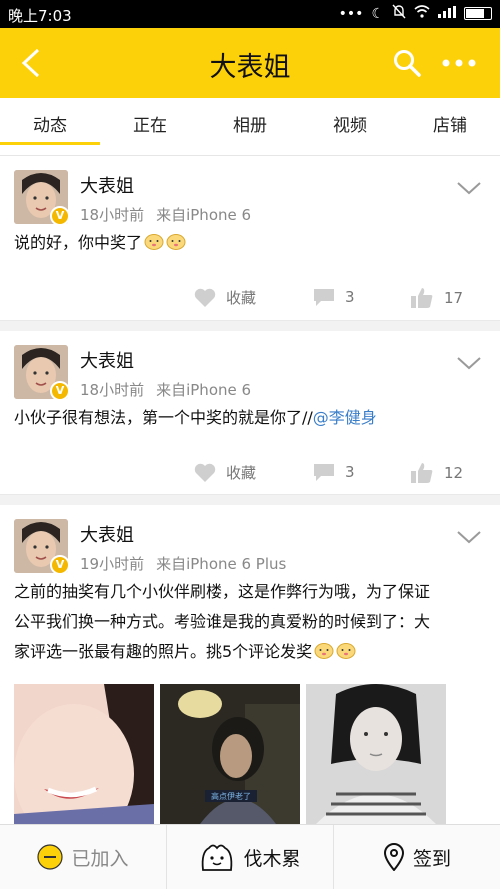 This screenshot has height=889, width=500. What do you see at coordinates (377, 13) in the screenshot?
I see `moon-icon: ☾` at bounding box center [377, 13].